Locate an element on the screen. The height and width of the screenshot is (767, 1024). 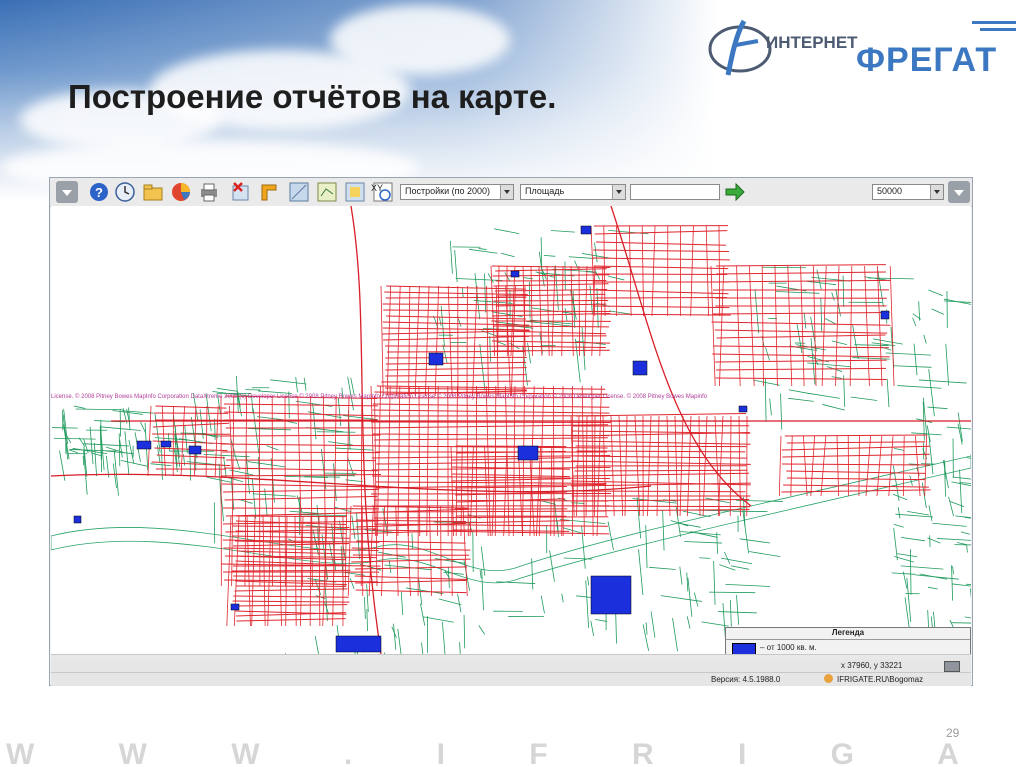
back-icon is located at coordinates (67, 192).